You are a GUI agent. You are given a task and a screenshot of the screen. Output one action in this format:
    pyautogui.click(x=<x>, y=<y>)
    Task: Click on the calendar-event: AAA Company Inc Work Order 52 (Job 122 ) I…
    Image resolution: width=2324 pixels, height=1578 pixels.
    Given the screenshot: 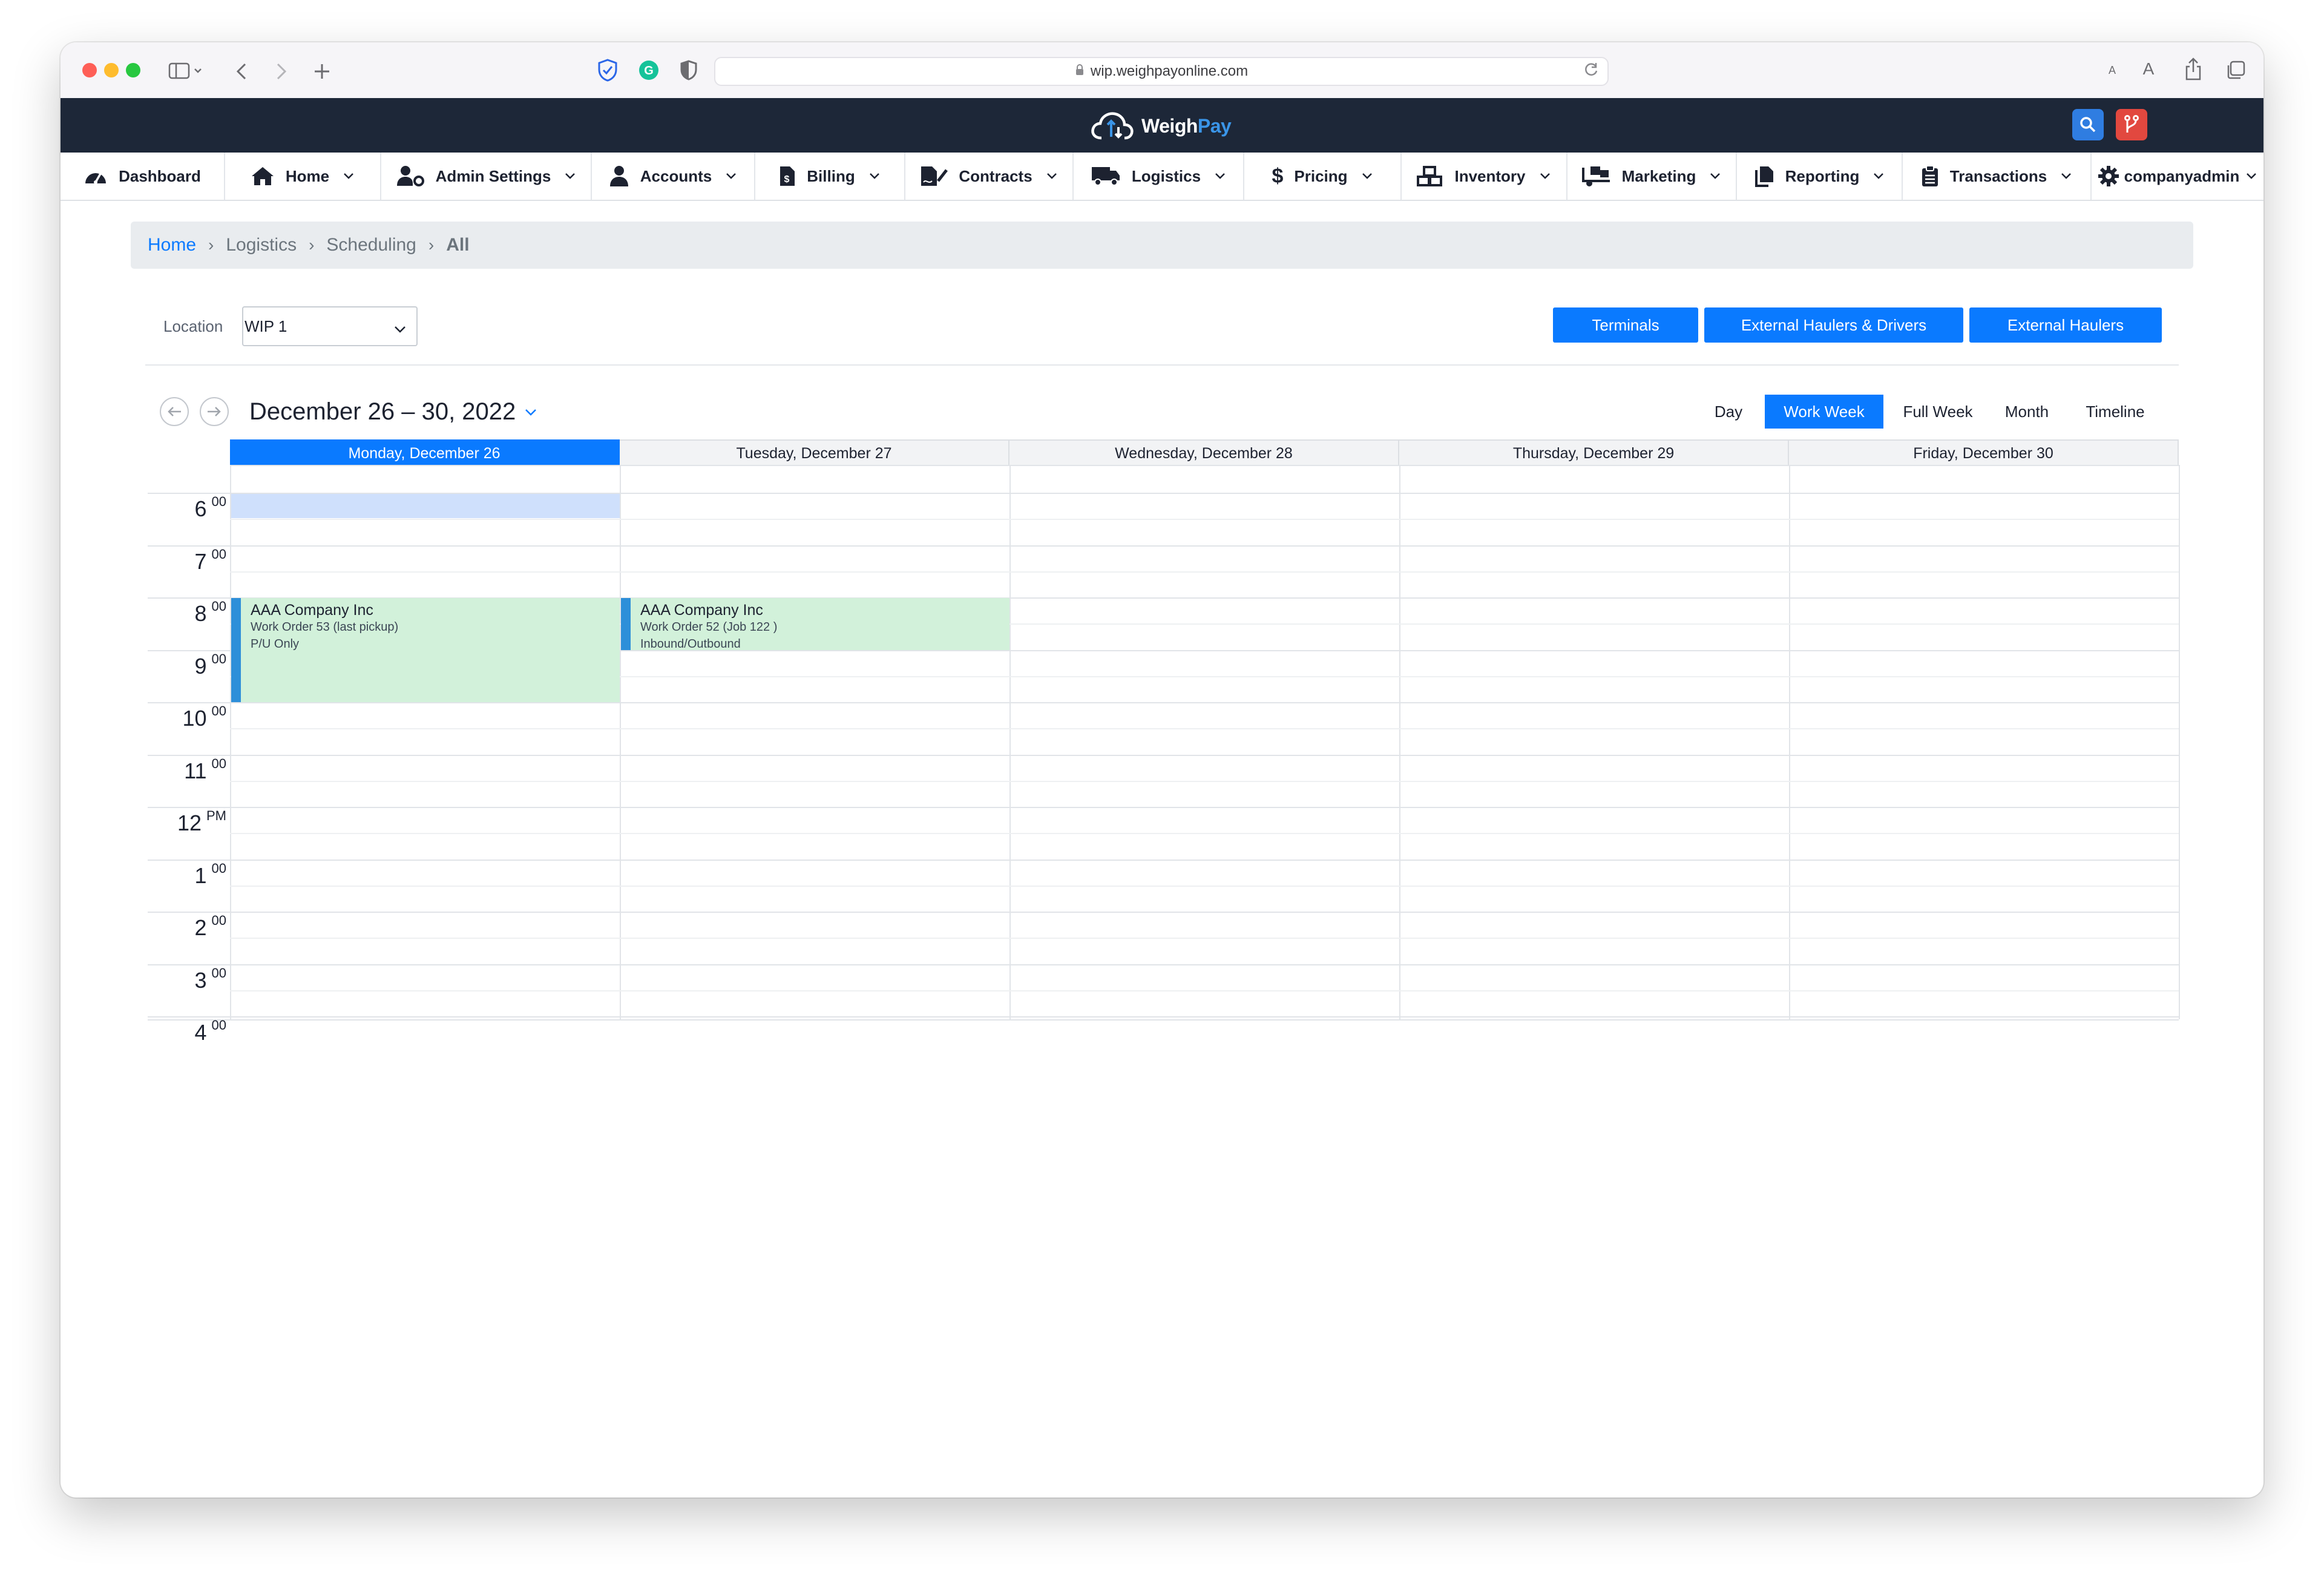 What is the action you would take?
    pyautogui.click(x=815, y=624)
    